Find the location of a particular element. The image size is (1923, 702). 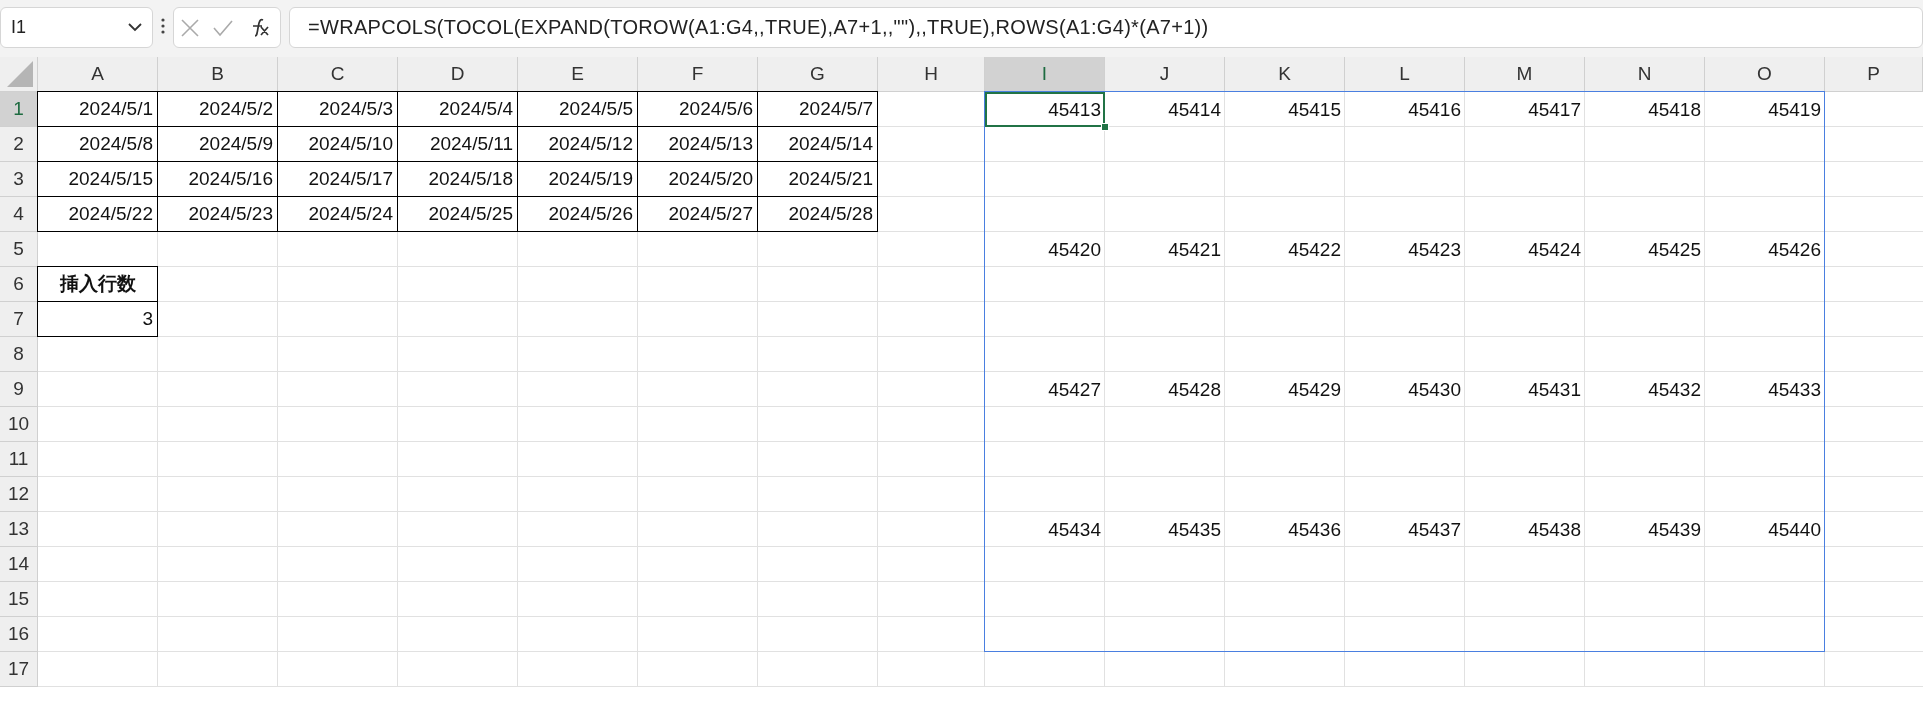

table-cell-text: 45433 is located at coordinates (1794, 389).